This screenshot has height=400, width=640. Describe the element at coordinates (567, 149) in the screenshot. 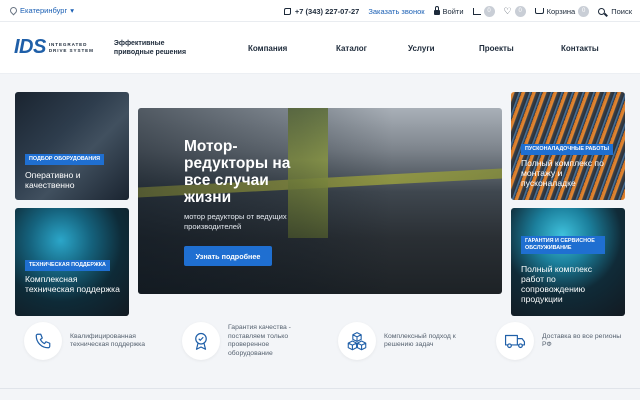

I see `card-tag: Пусконаладочные работы` at that location.